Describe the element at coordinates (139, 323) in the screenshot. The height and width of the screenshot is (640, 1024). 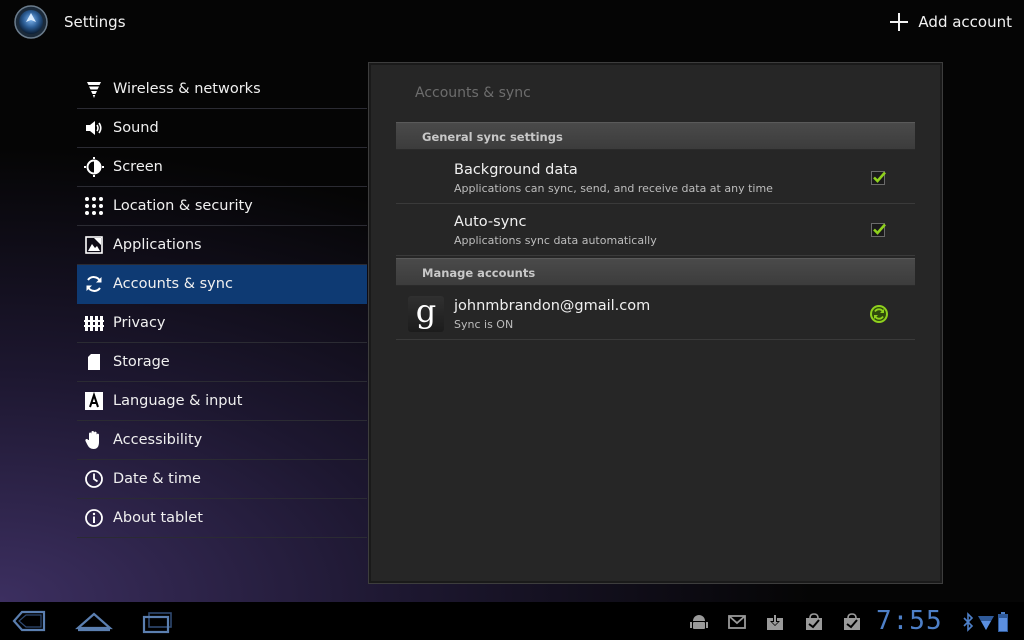
I see `header-label: Privacy` at that location.